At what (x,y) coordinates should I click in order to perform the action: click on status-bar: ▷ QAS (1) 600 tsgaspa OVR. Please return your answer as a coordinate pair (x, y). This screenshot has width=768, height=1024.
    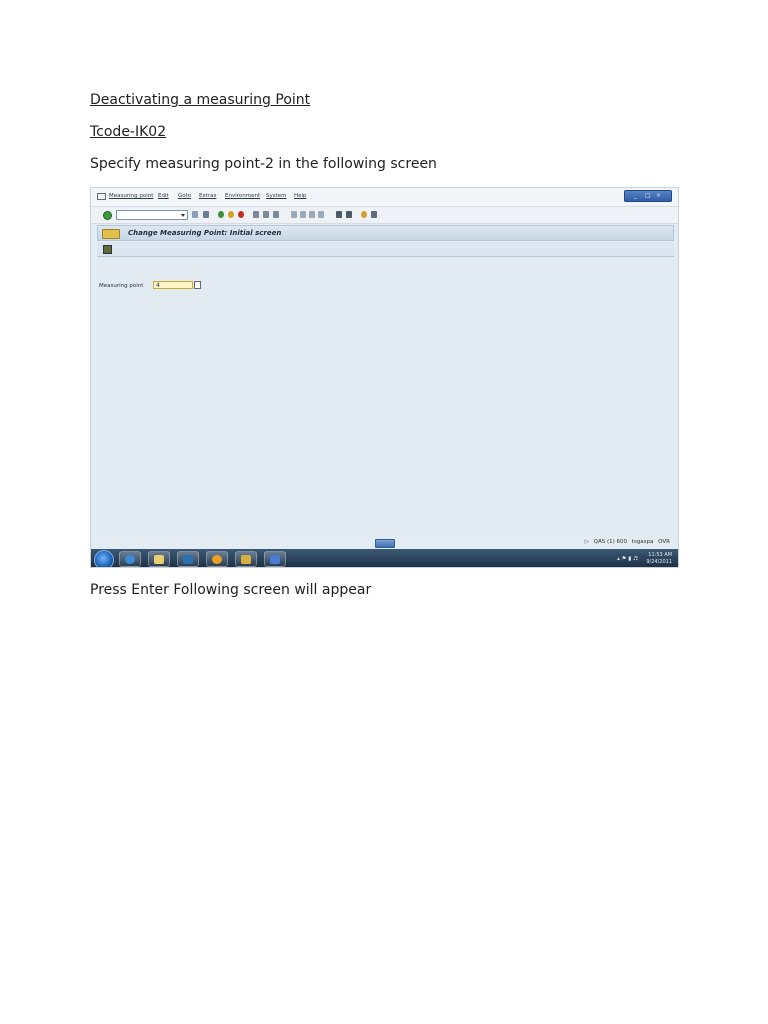
    Looking at the image, I should click on (384, 543).